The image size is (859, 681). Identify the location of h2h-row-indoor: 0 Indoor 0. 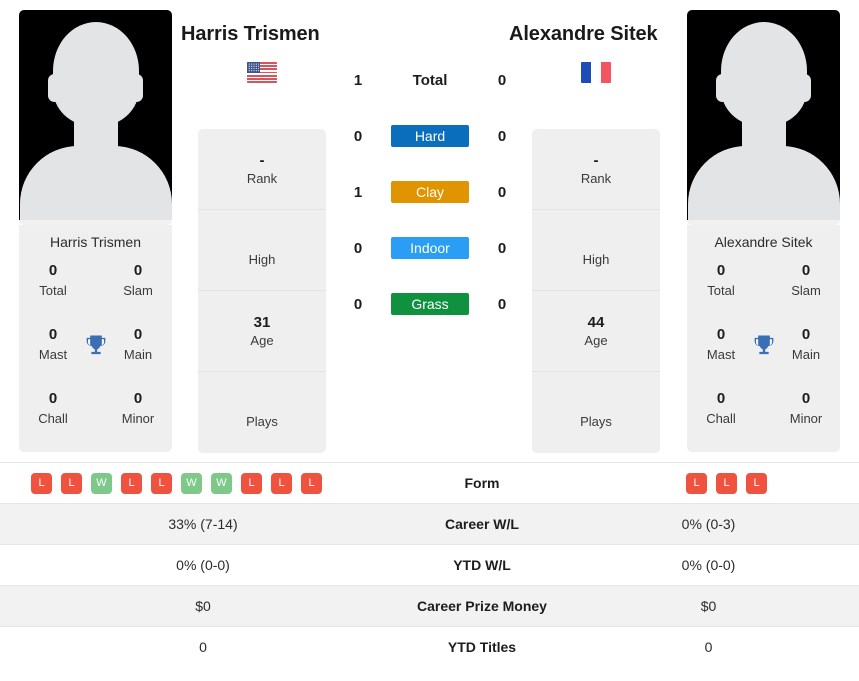
(430, 248).